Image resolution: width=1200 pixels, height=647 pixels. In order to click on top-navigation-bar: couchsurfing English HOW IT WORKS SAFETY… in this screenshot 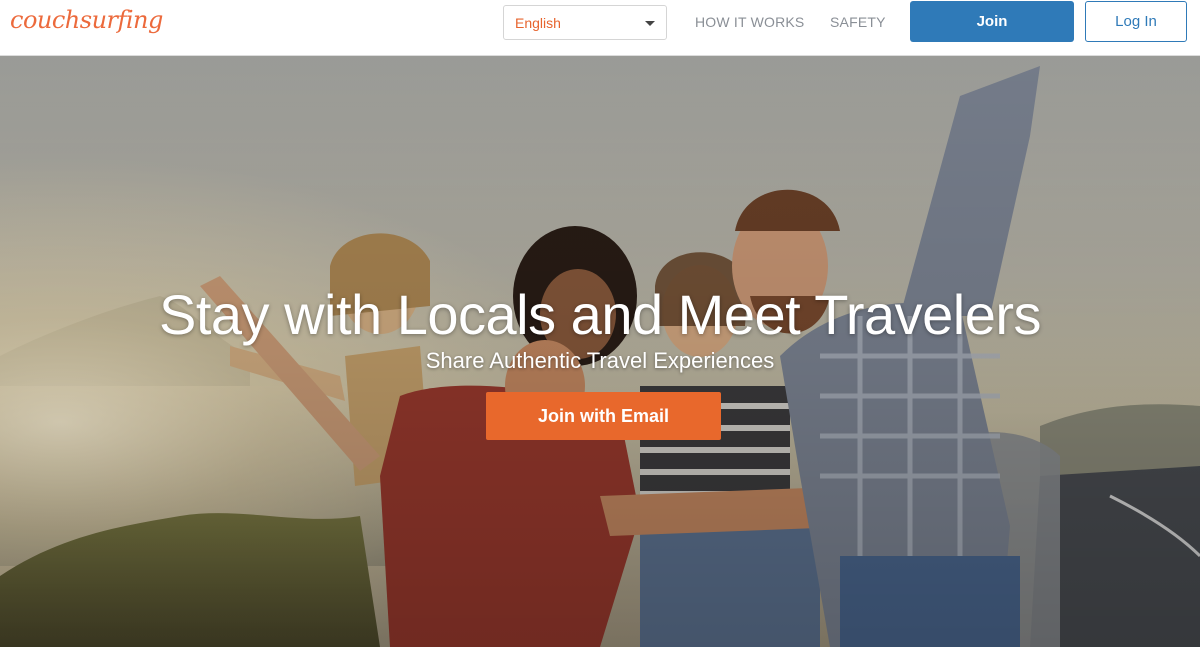, I will do `click(600, 28)`.